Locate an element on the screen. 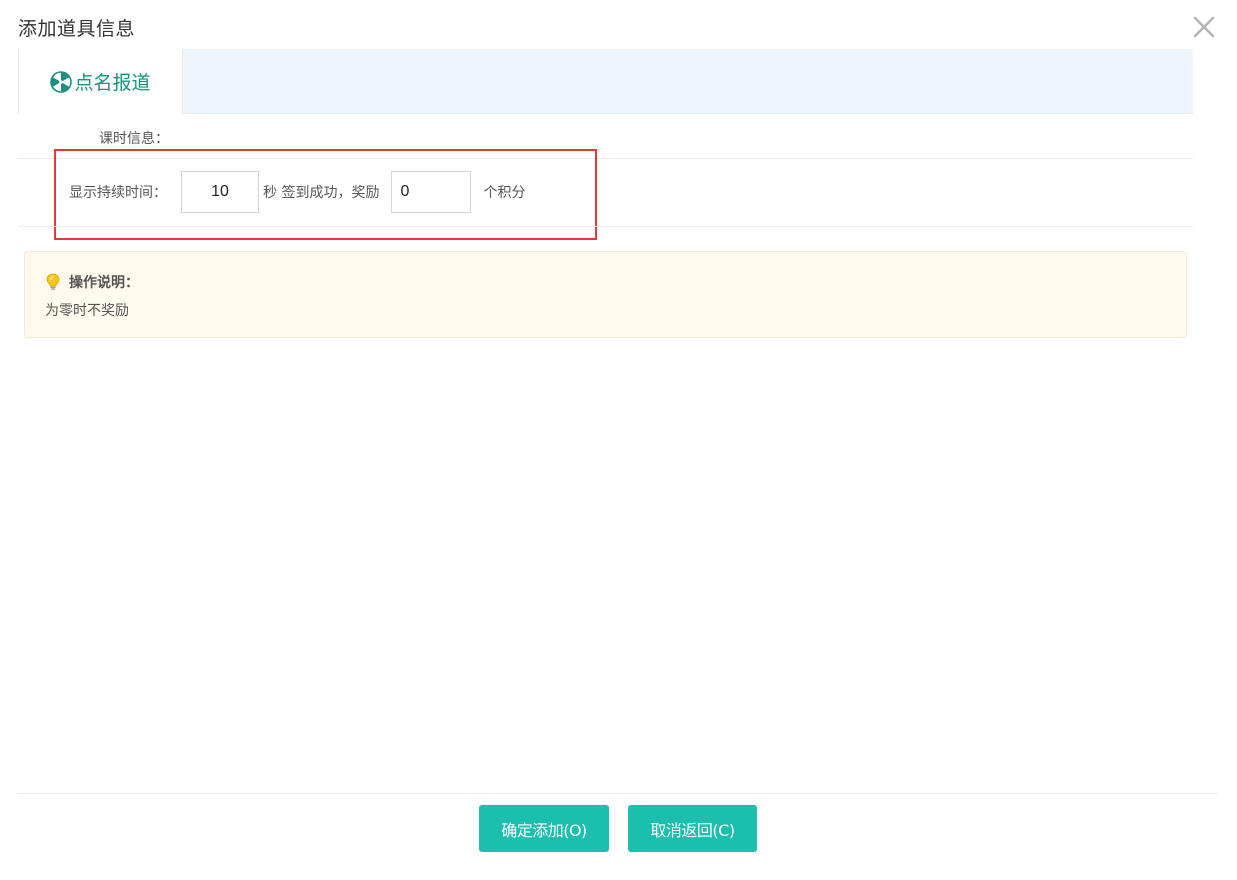 This screenshot has width=1237, height=880. duration-label: 显示持续时间： is located at coordinates (118, 193).